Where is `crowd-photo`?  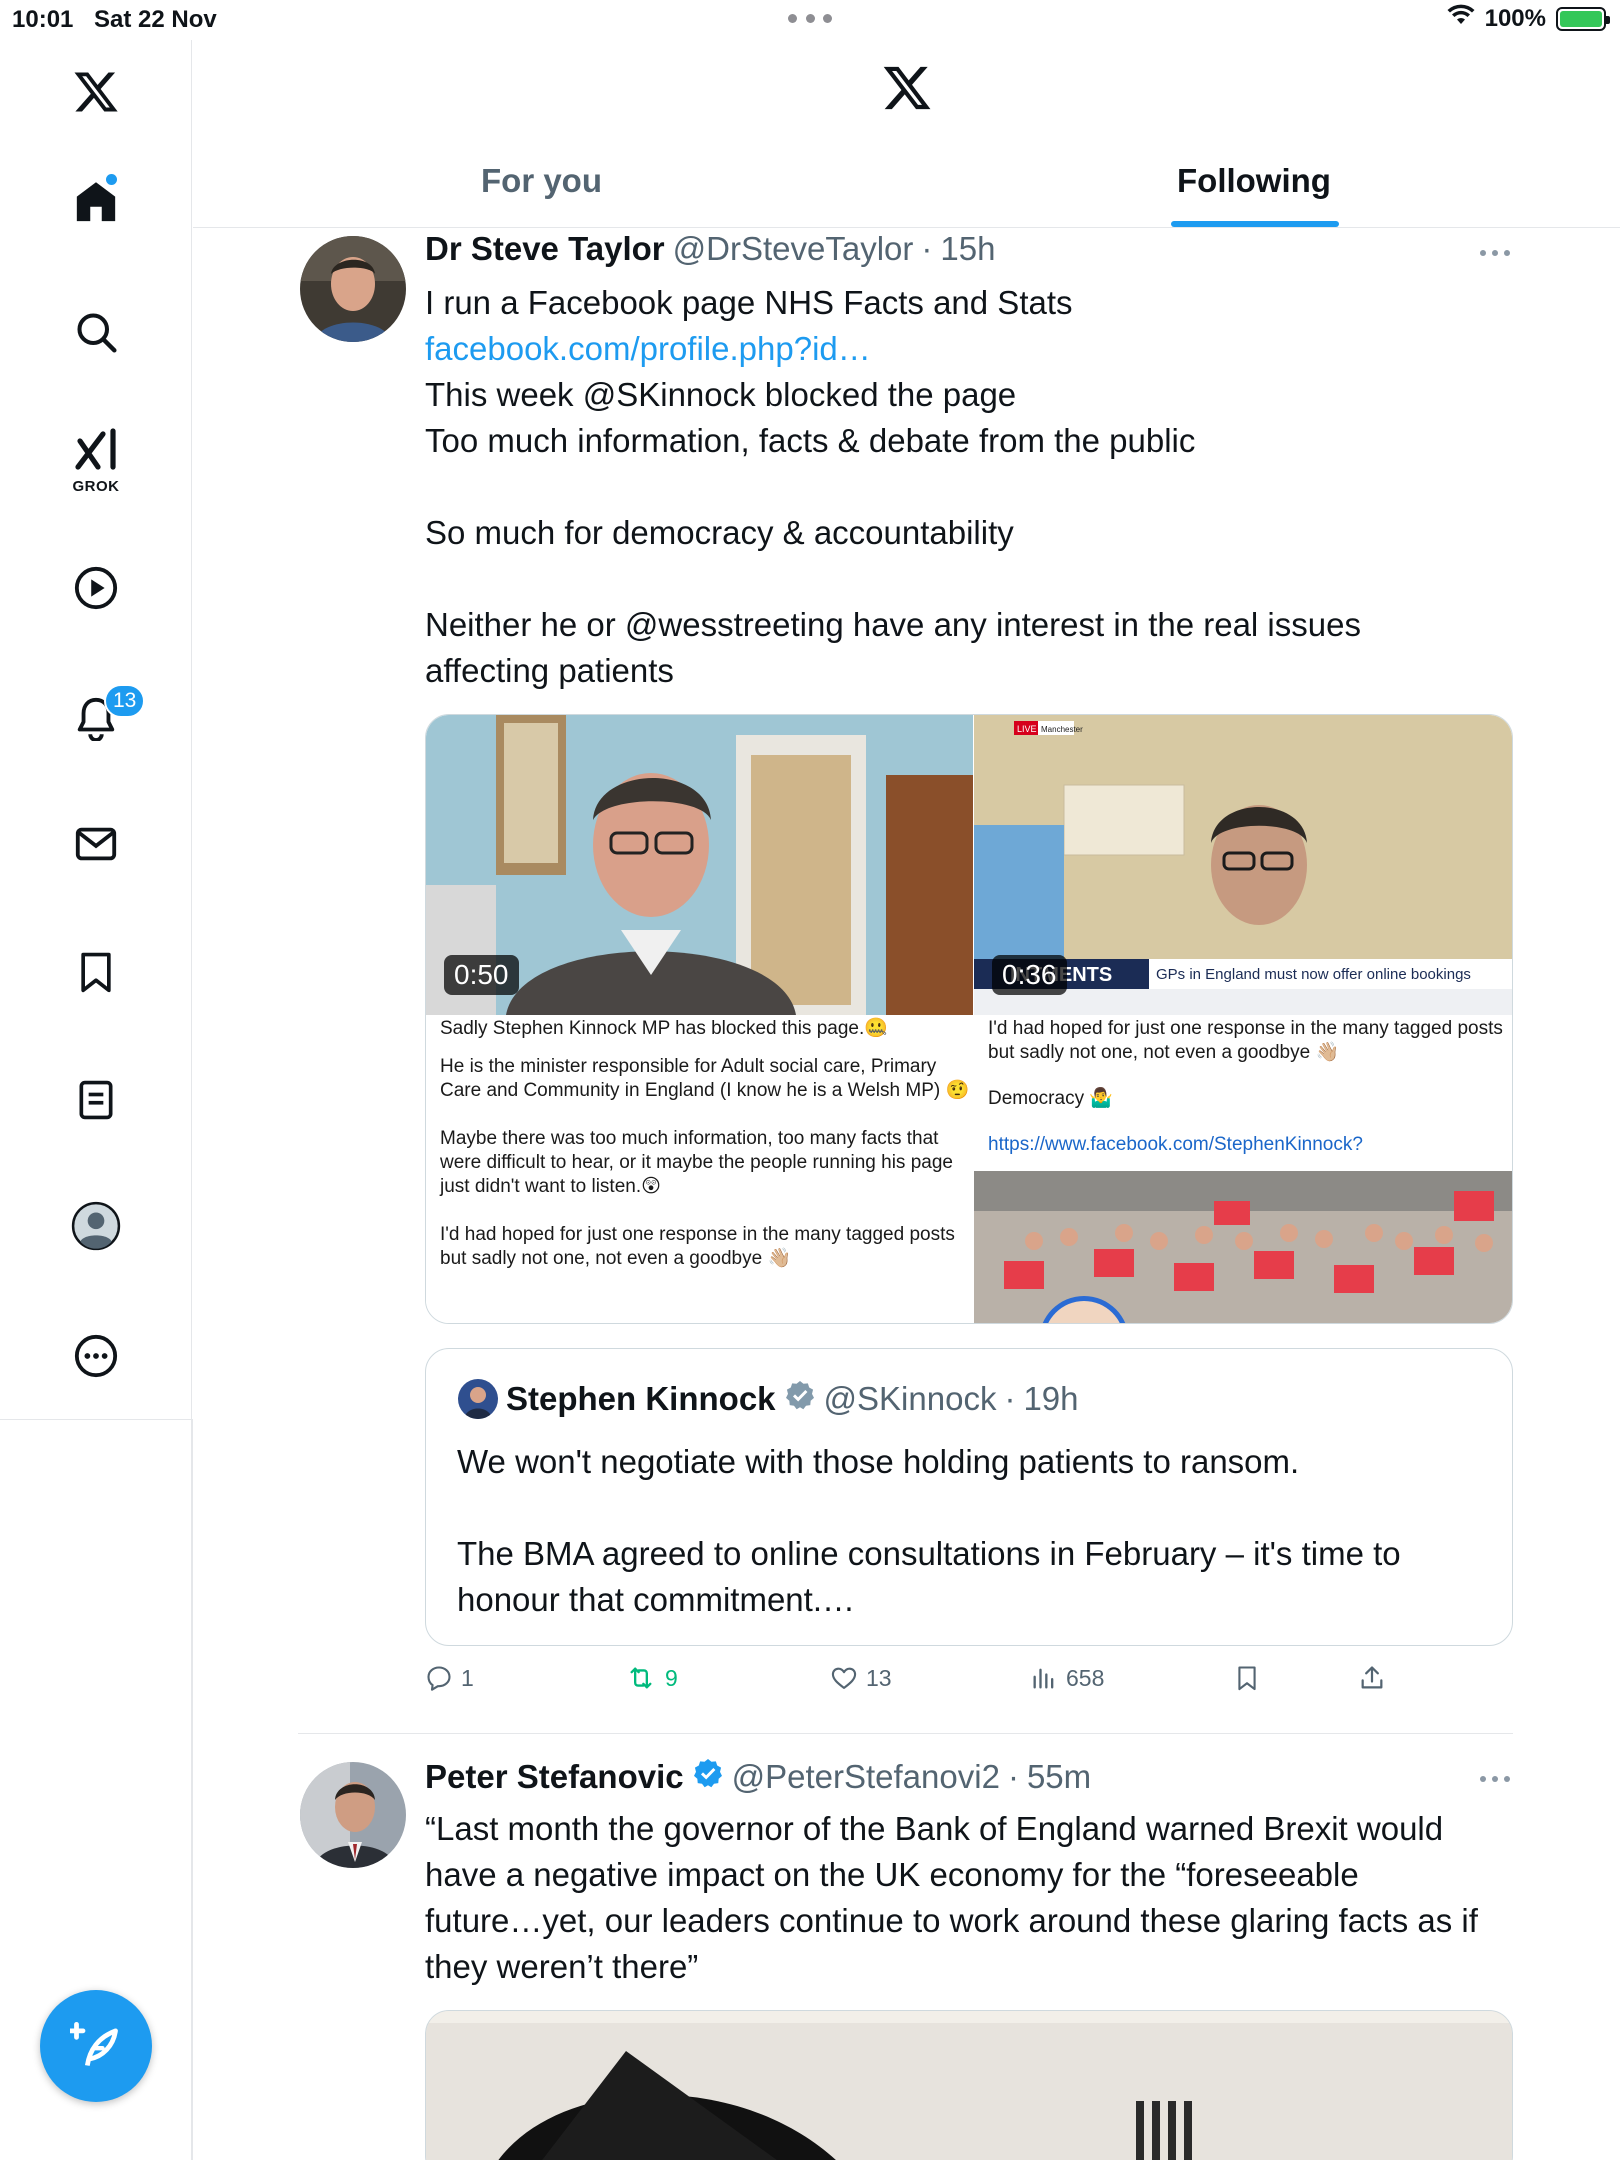
crowd-photo is located at coordinates (1243, 1247).